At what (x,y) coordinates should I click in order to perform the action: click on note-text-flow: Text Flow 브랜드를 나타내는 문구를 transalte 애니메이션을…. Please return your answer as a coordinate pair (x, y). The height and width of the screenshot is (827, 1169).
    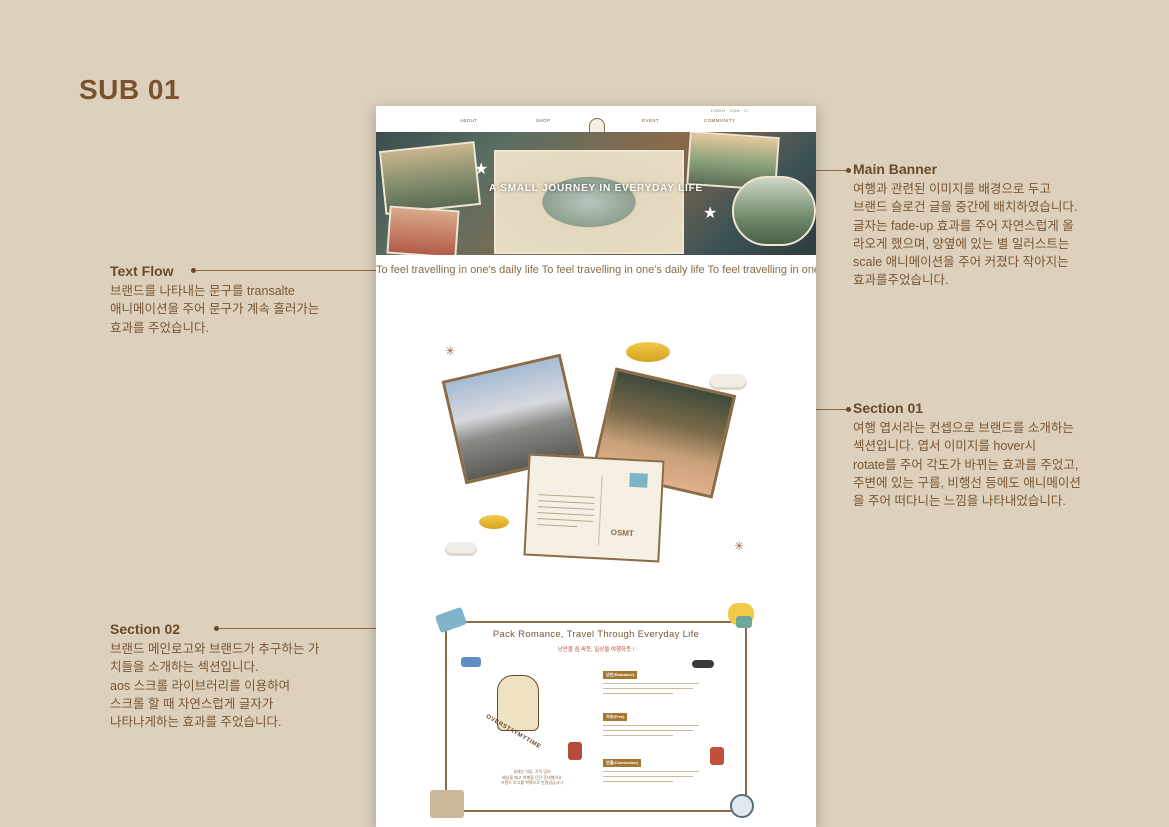
    Looking at the image, I should click on (230, 300).